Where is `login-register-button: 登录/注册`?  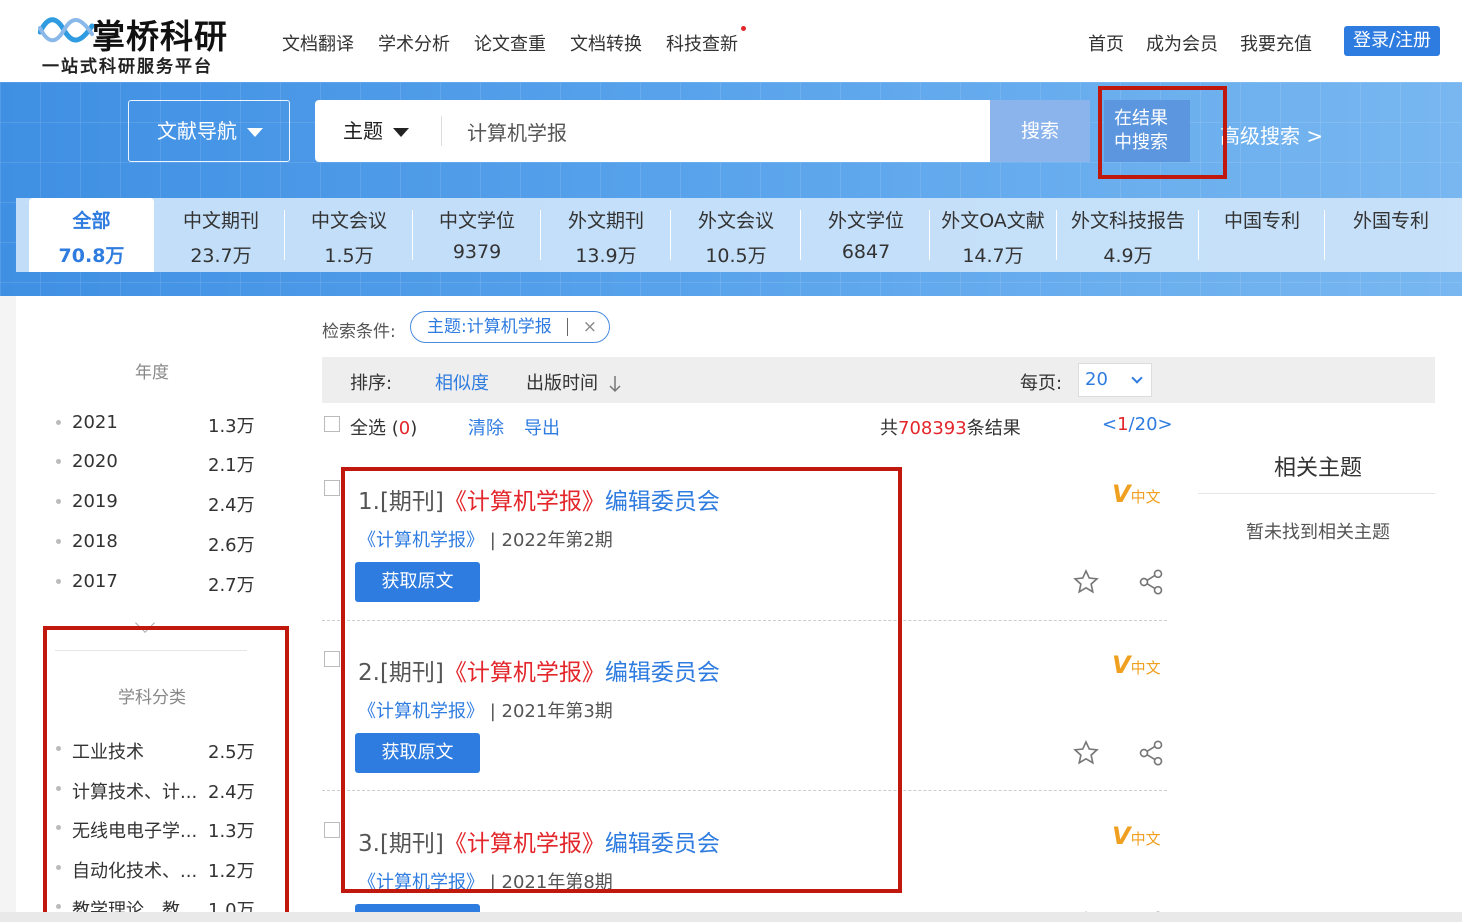 login-register-button: 登录/注册 is located at coordinates (1392, 41).